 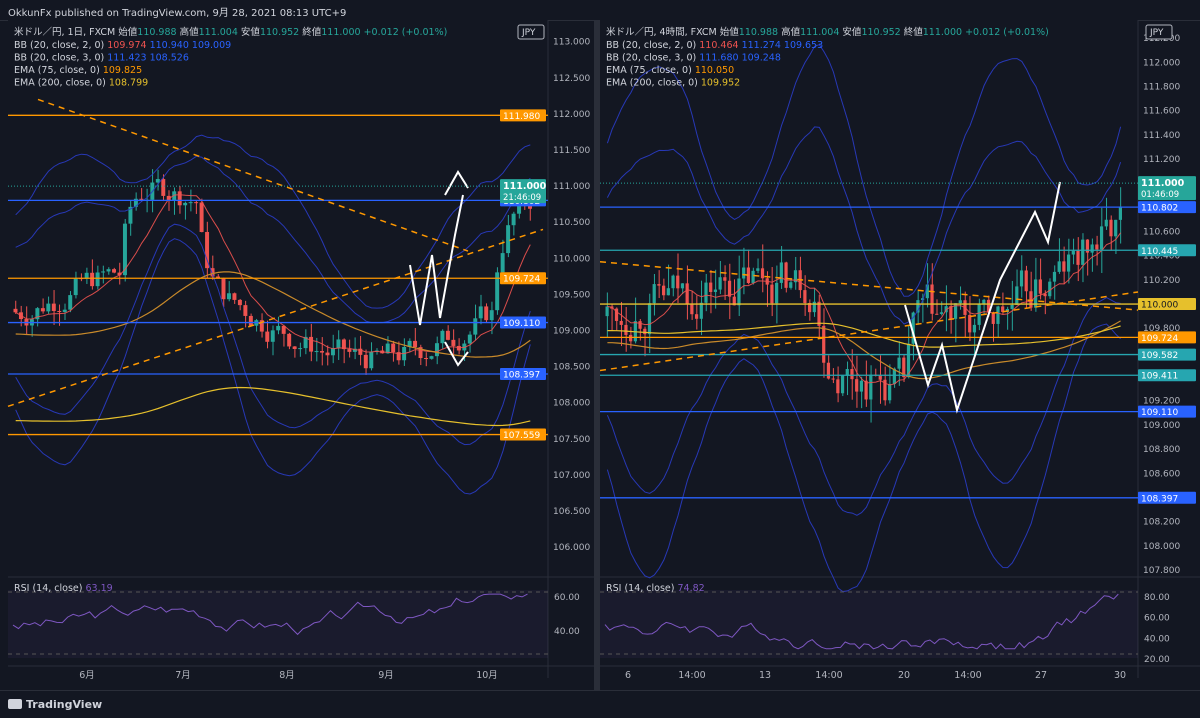 What do you see at coordinates (1041, 675) in the screenshot?
I see `x-tick-label: 27` at bounding box center [1041, 675].